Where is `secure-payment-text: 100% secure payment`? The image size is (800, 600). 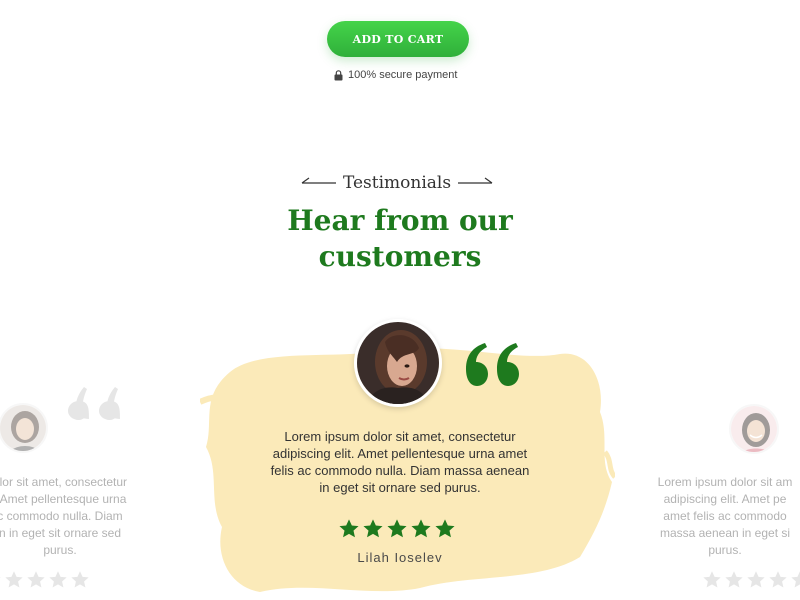
secure-payment-text: 100% secure payment is located at coordinates (403, 75).